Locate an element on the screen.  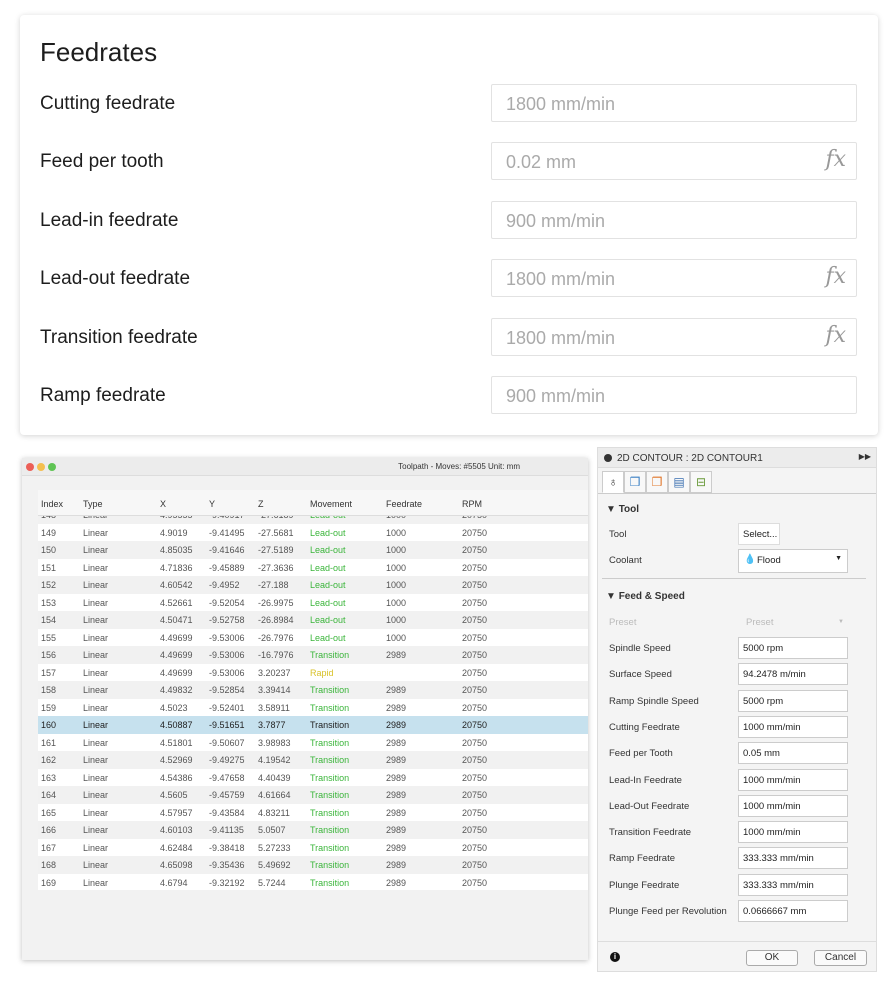
column-header-movement: Movement is located at coordinates (331, 504).